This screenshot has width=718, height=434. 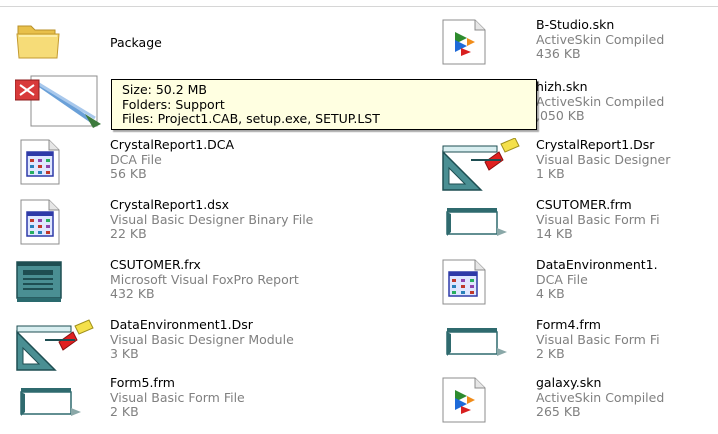 What do you see at coordinates (128, 233) in the screenshot?
I see `file-size: 22 KB` at bounding box center [128, 233].